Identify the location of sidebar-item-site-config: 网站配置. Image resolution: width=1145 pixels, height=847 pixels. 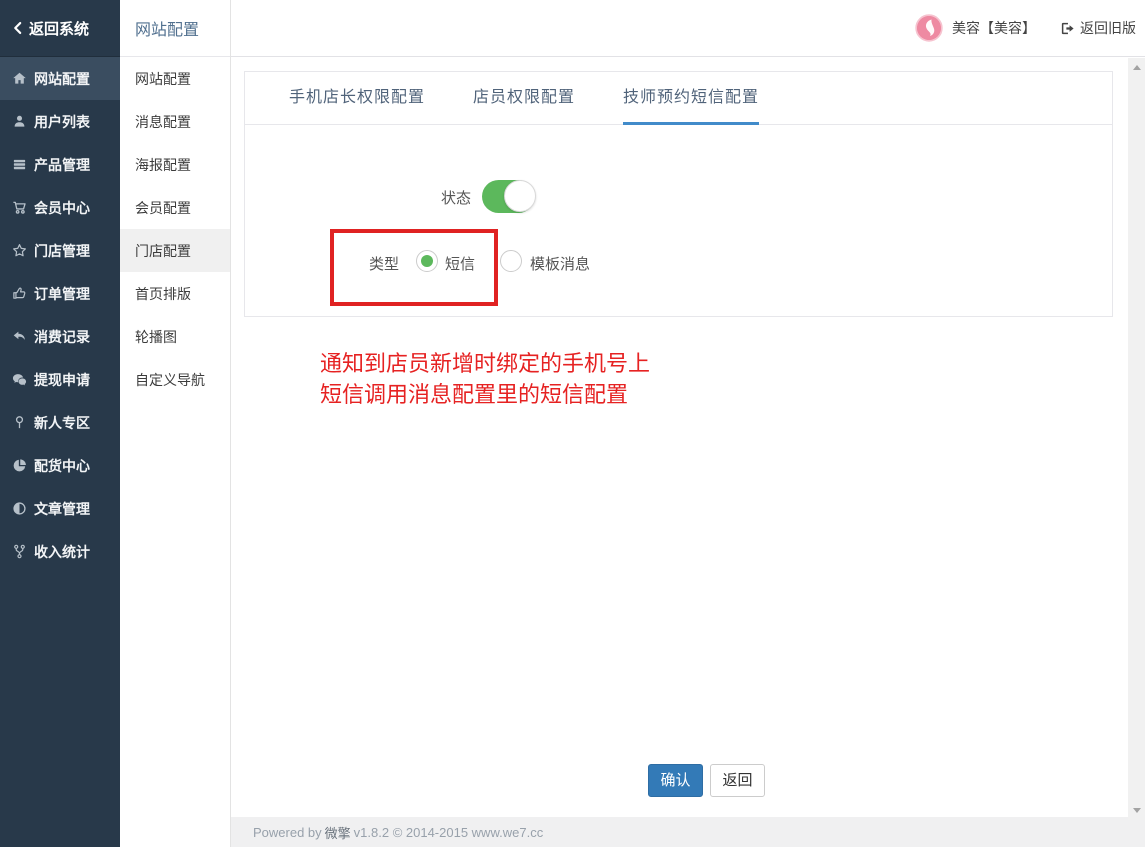
(60, 78).